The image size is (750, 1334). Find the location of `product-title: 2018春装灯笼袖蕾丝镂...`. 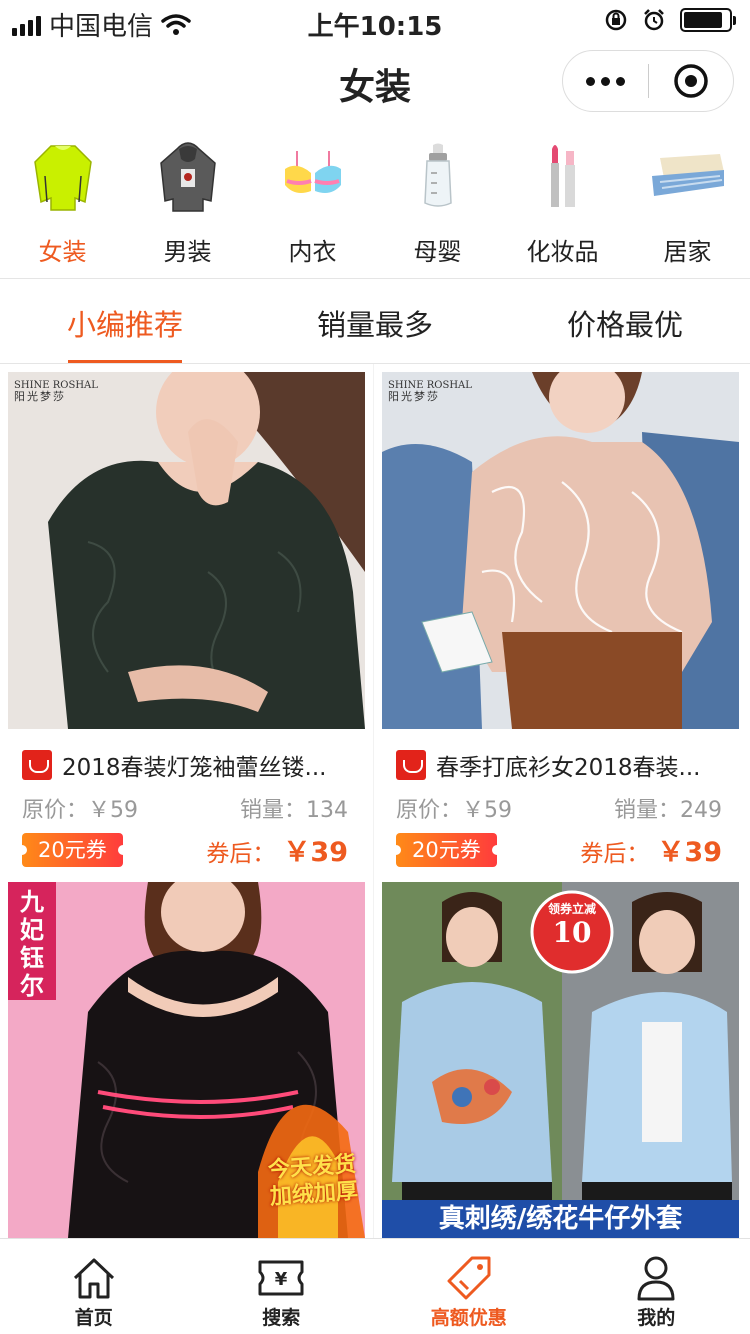

product-title: 2018春装灯笼袖蕾丝镂... is located at coordinates (194, 768).